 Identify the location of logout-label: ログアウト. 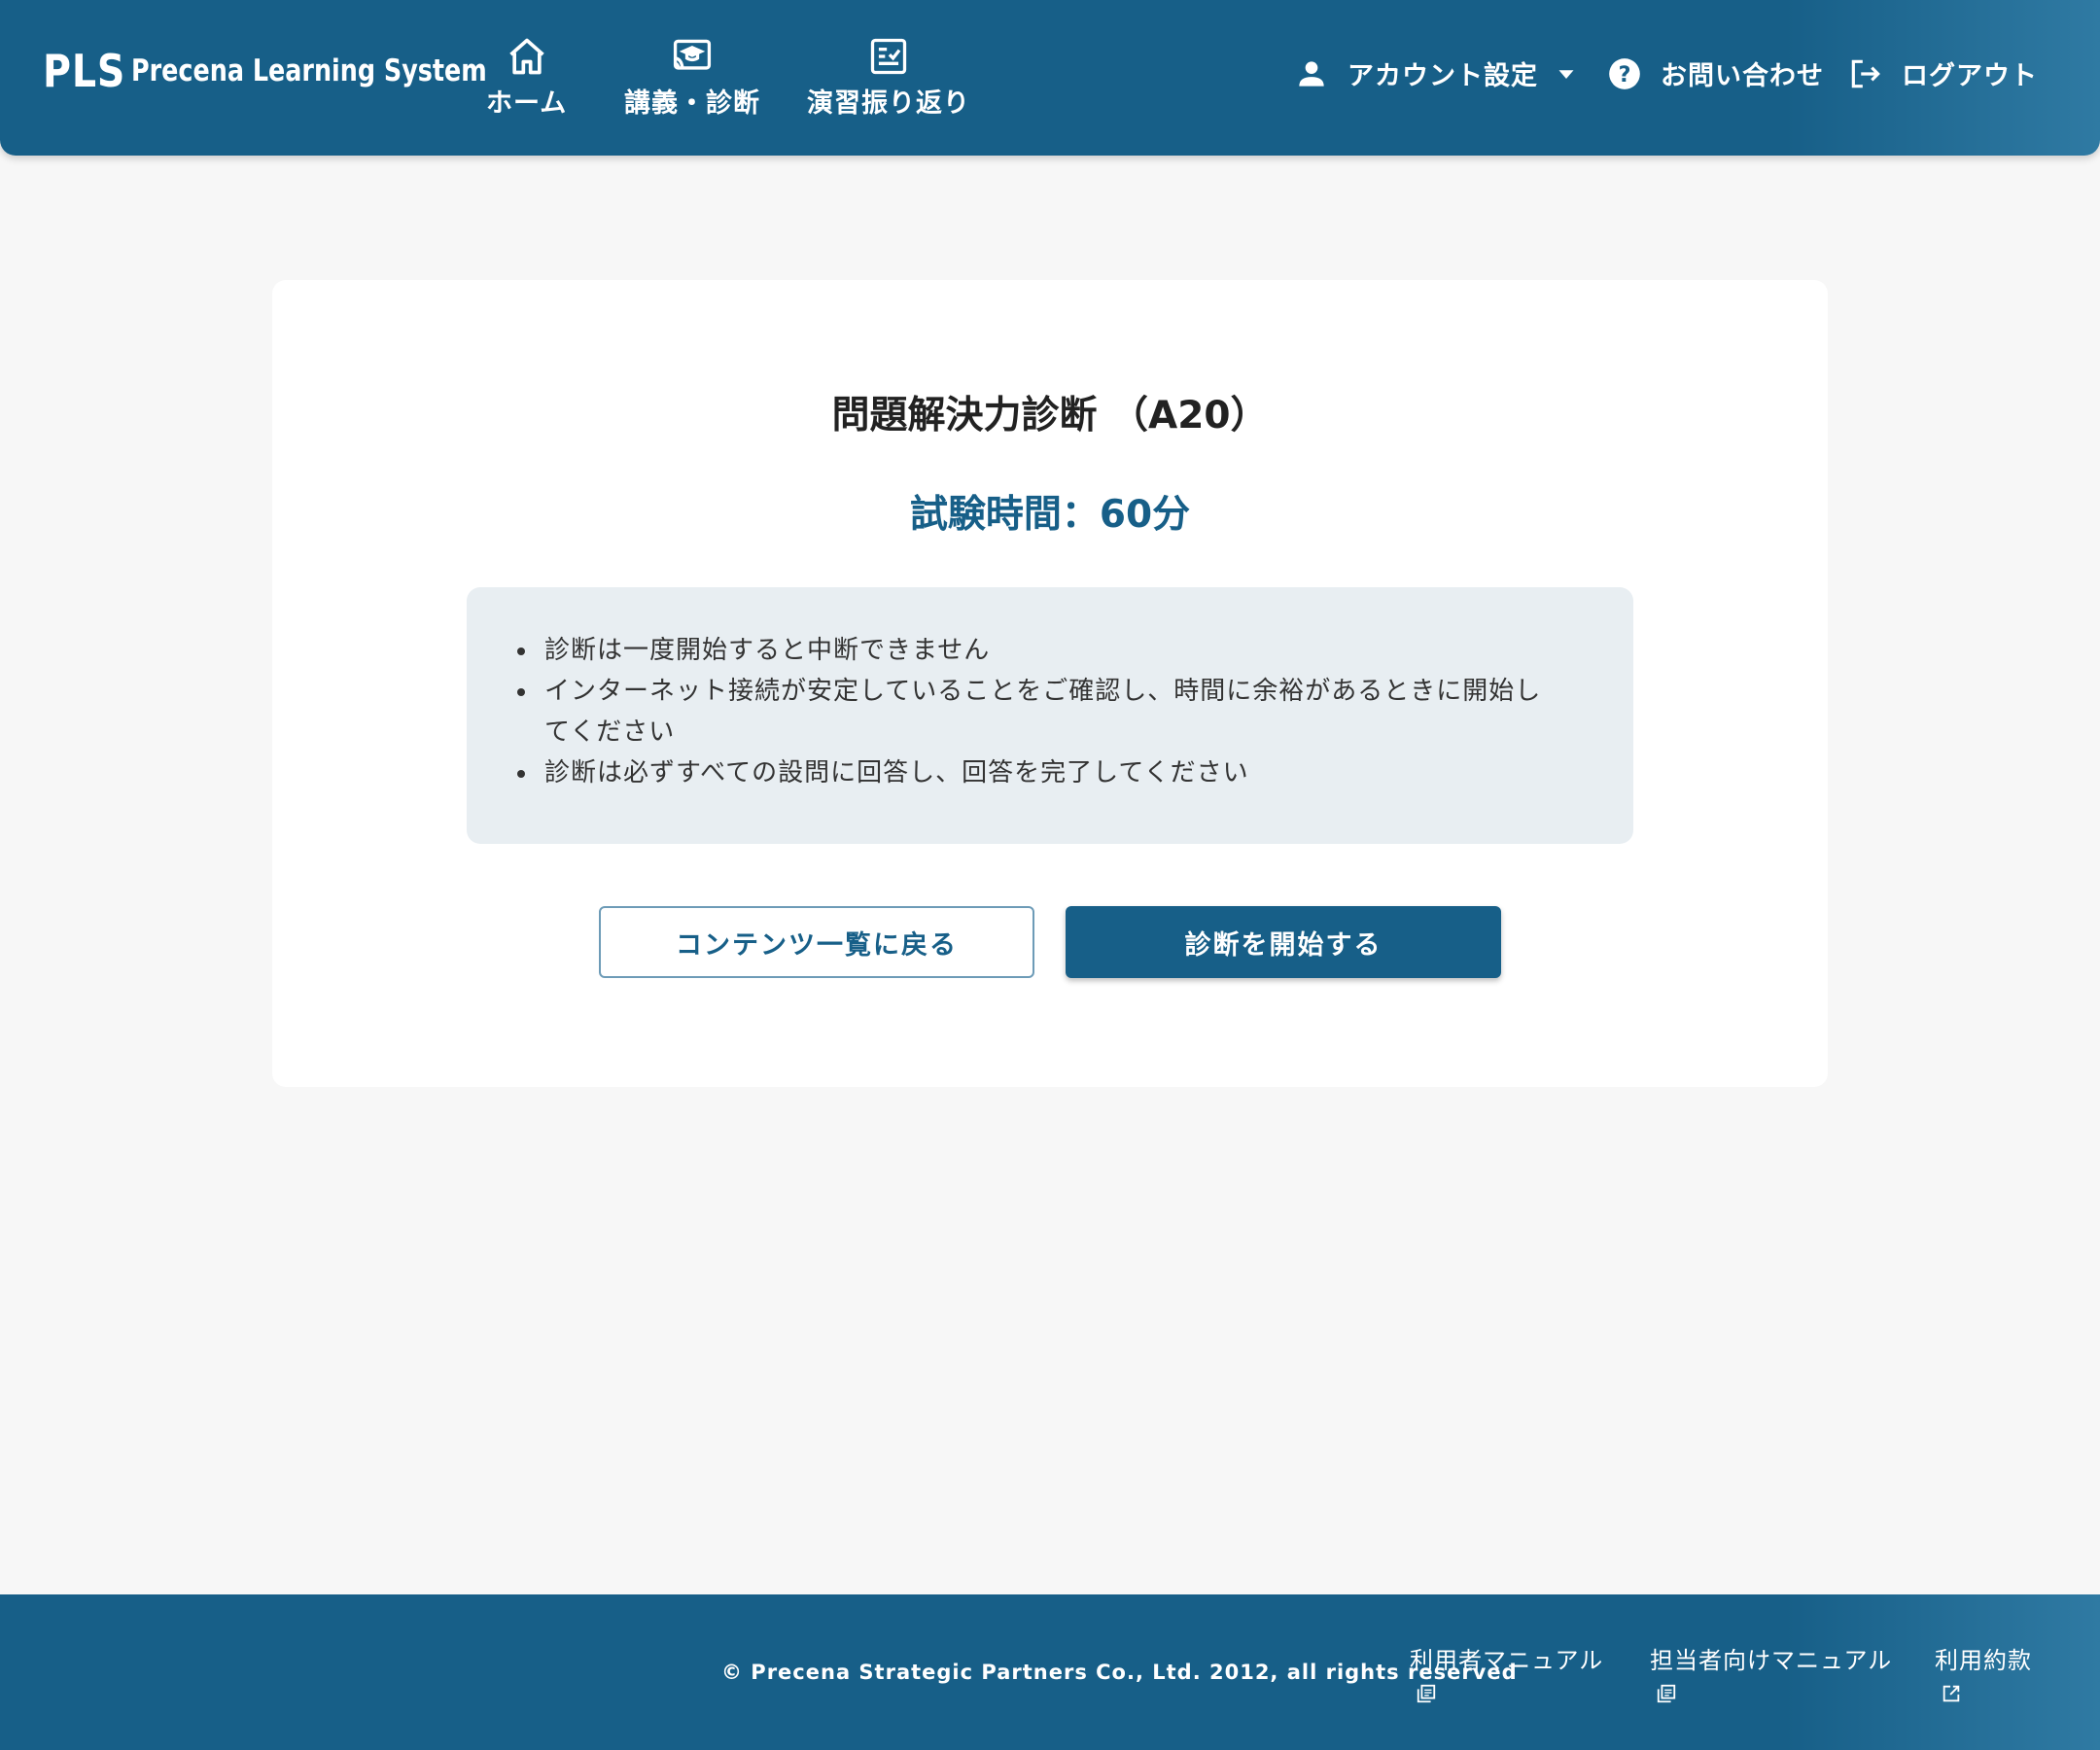
(1970, 76).